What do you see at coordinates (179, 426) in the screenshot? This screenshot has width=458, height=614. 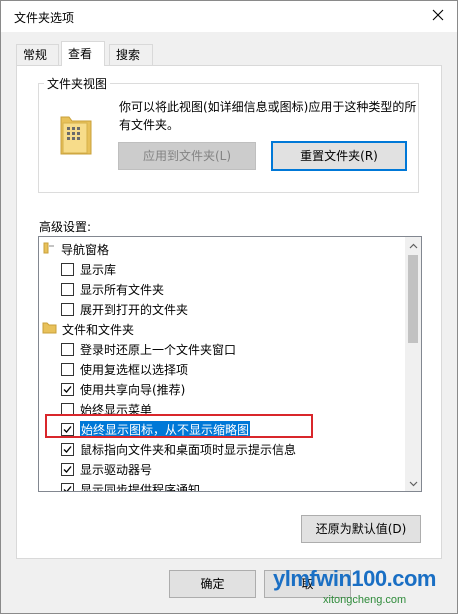 I see `annotation-highlight-box` at bounding box center [179, 426].